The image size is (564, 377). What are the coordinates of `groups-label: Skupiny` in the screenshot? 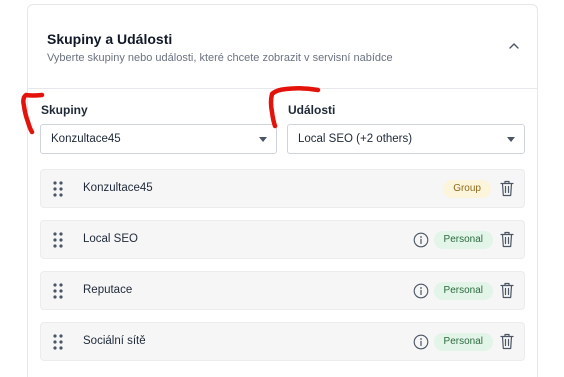 It's located at (64, 110).